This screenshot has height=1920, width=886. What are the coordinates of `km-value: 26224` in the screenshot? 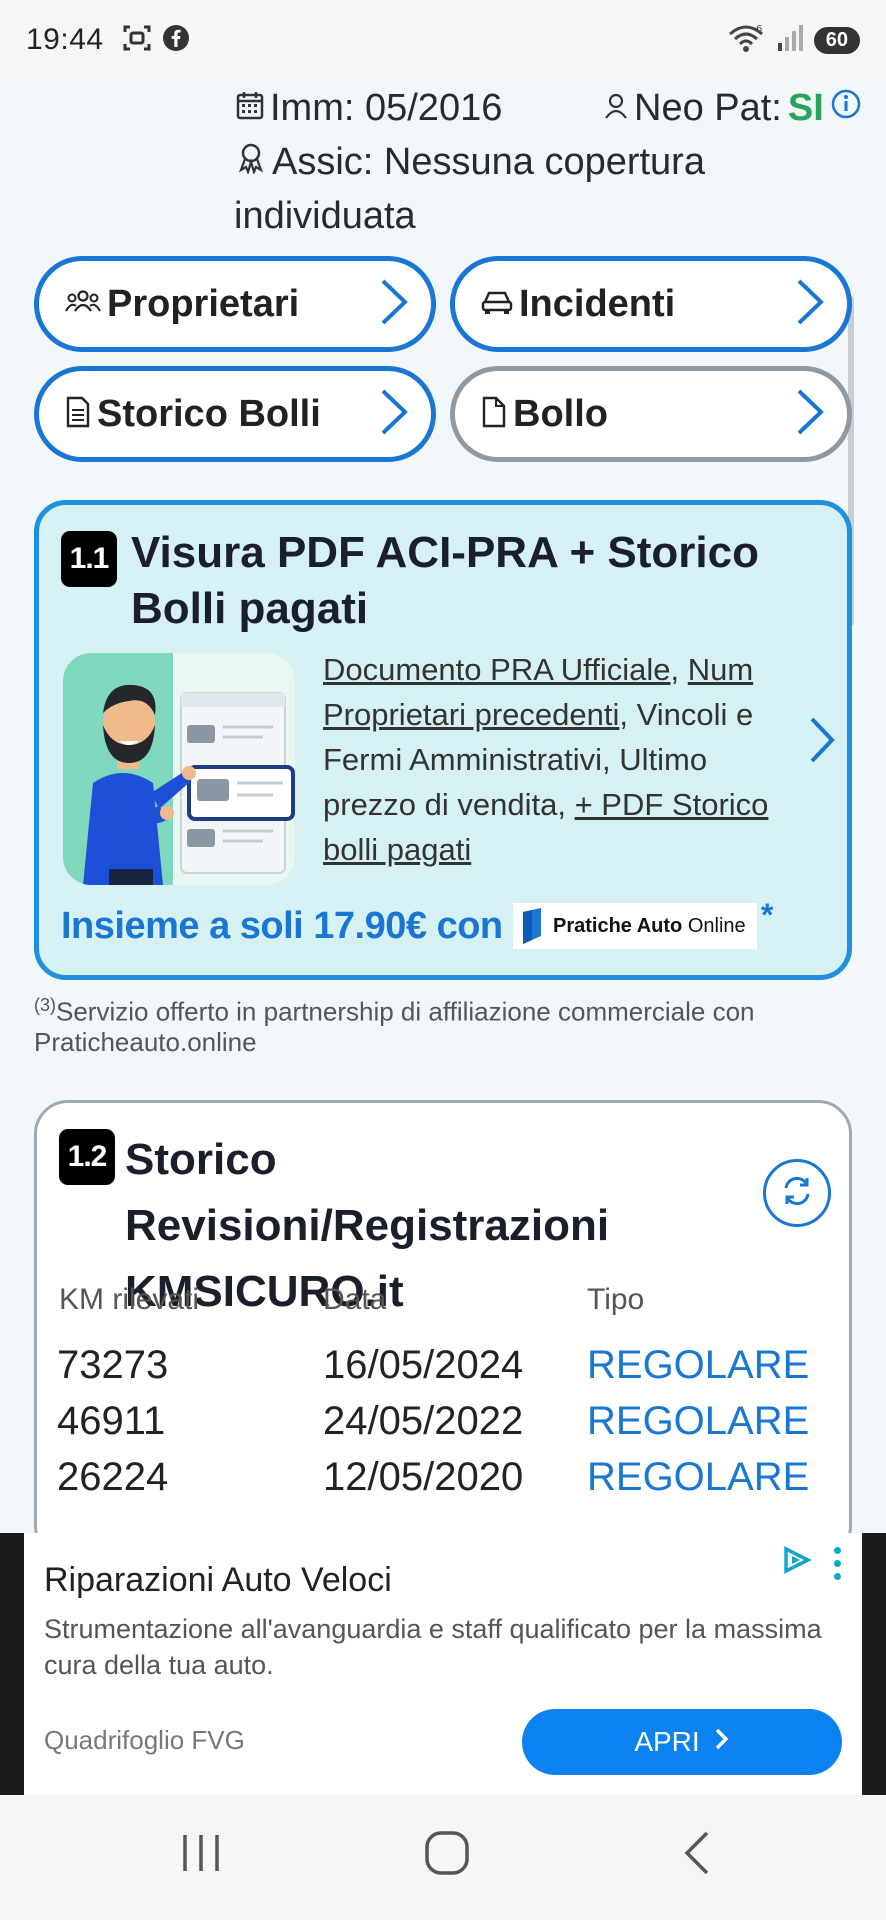 It's located at (113, 1477).